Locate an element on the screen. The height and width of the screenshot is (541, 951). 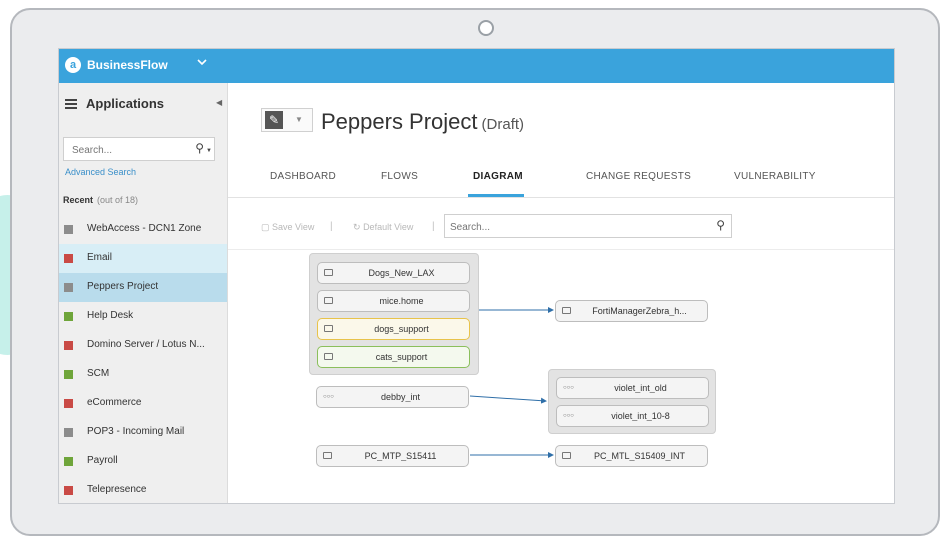
node-label: dogs_support is located at coordinates (401, 329).